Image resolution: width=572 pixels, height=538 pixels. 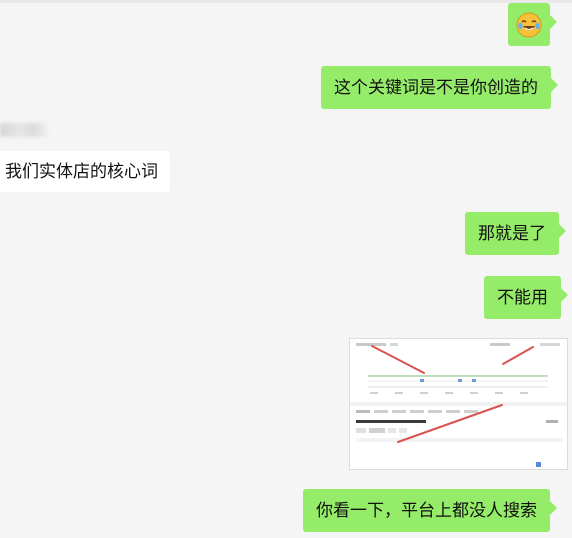 I want to click on screenshot-thumbnail-icon, so click(x=458, y=404).